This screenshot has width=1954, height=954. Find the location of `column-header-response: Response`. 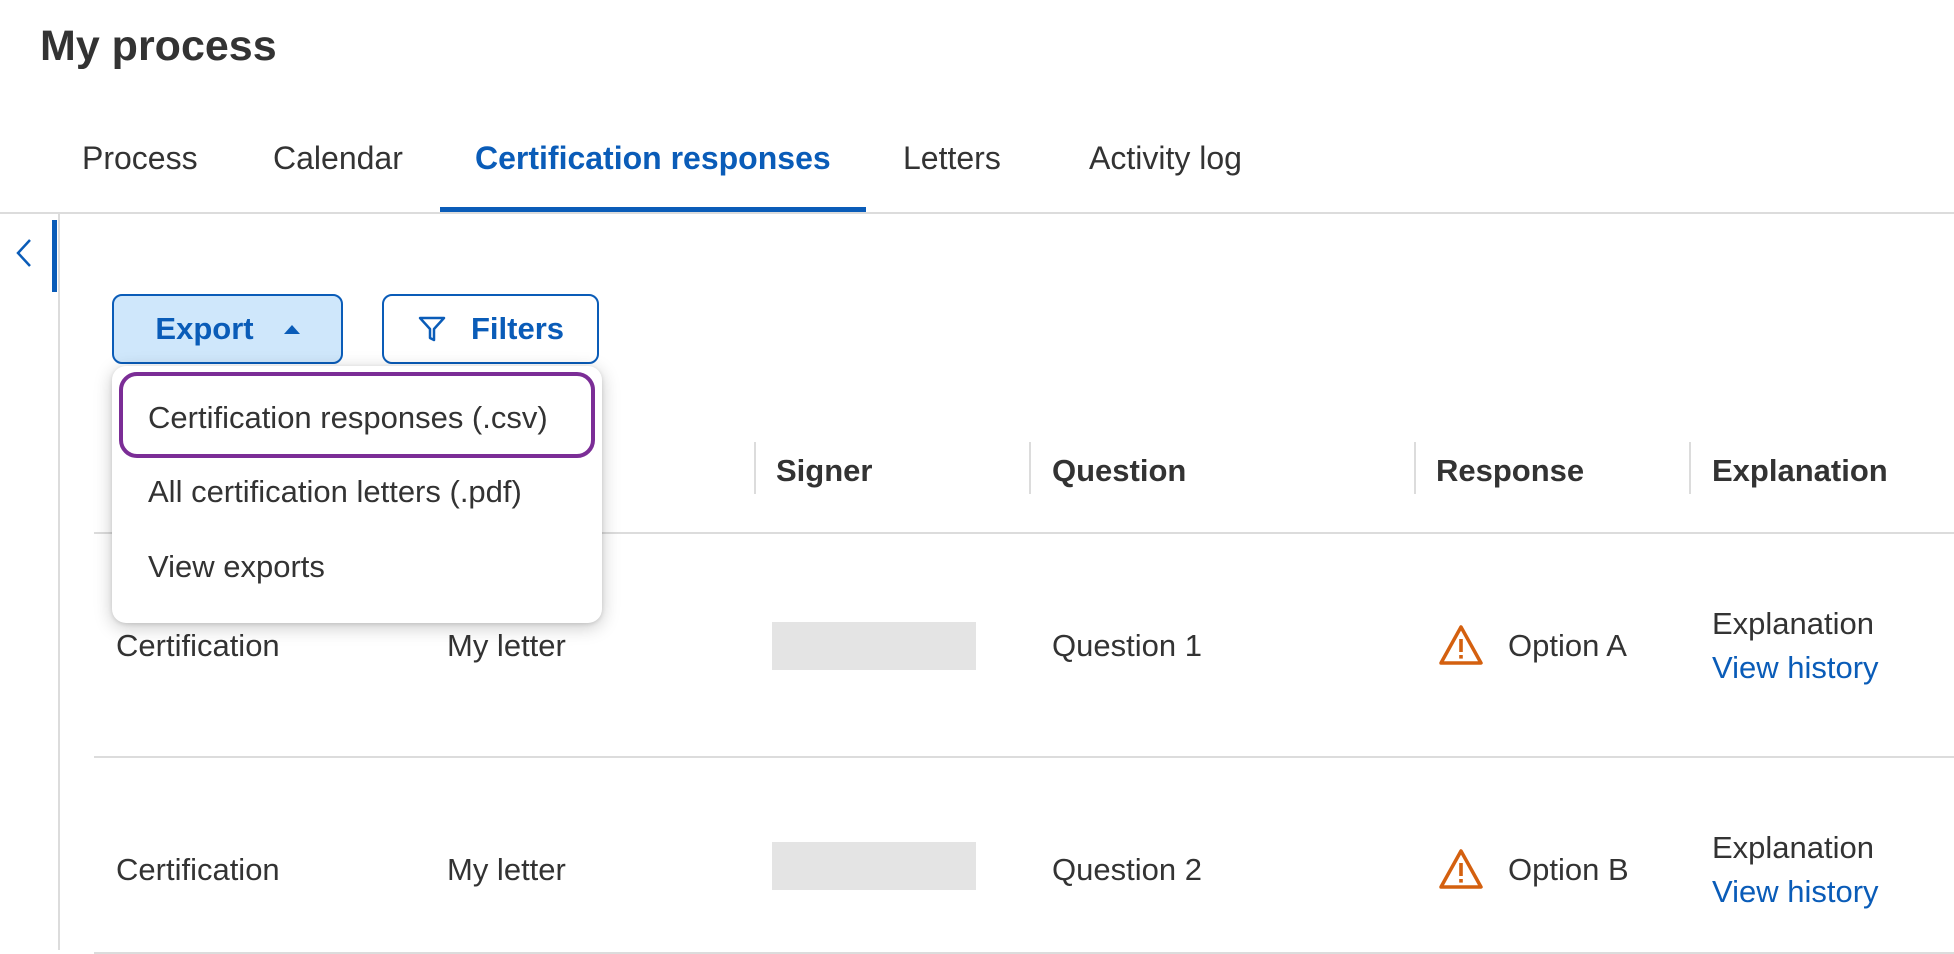

column-header-response: Response is located at coordinates (1510, 483).